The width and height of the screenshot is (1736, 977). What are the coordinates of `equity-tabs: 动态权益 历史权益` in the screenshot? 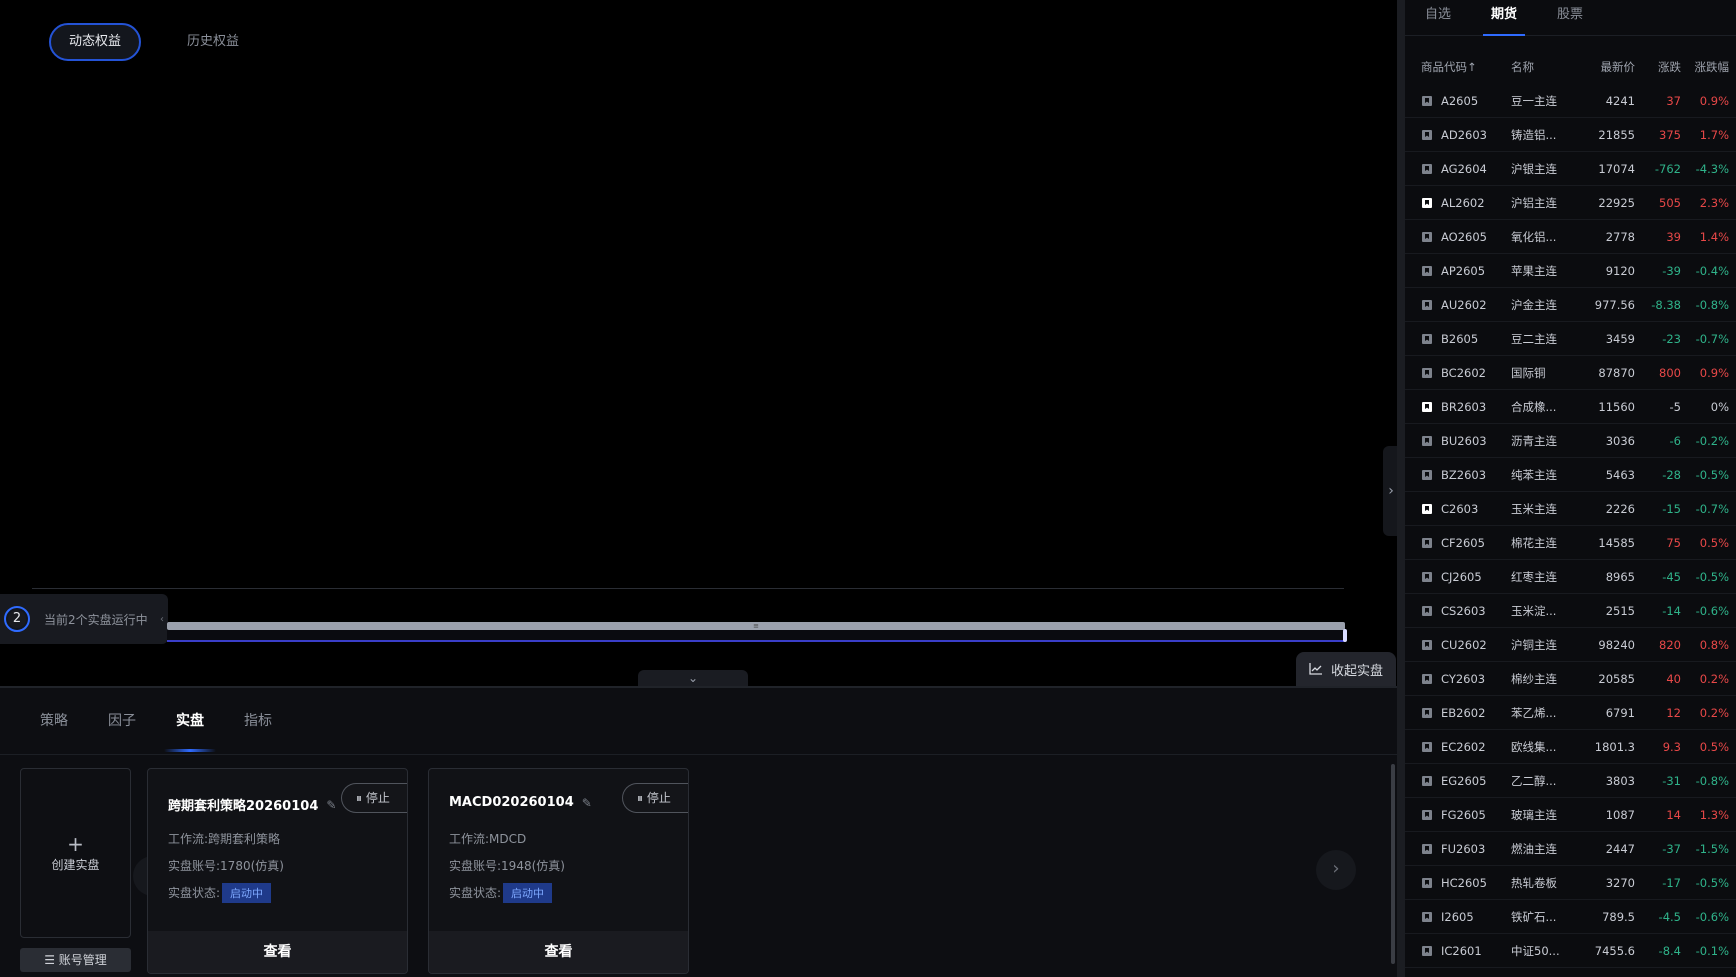 It's located at (154, 42).